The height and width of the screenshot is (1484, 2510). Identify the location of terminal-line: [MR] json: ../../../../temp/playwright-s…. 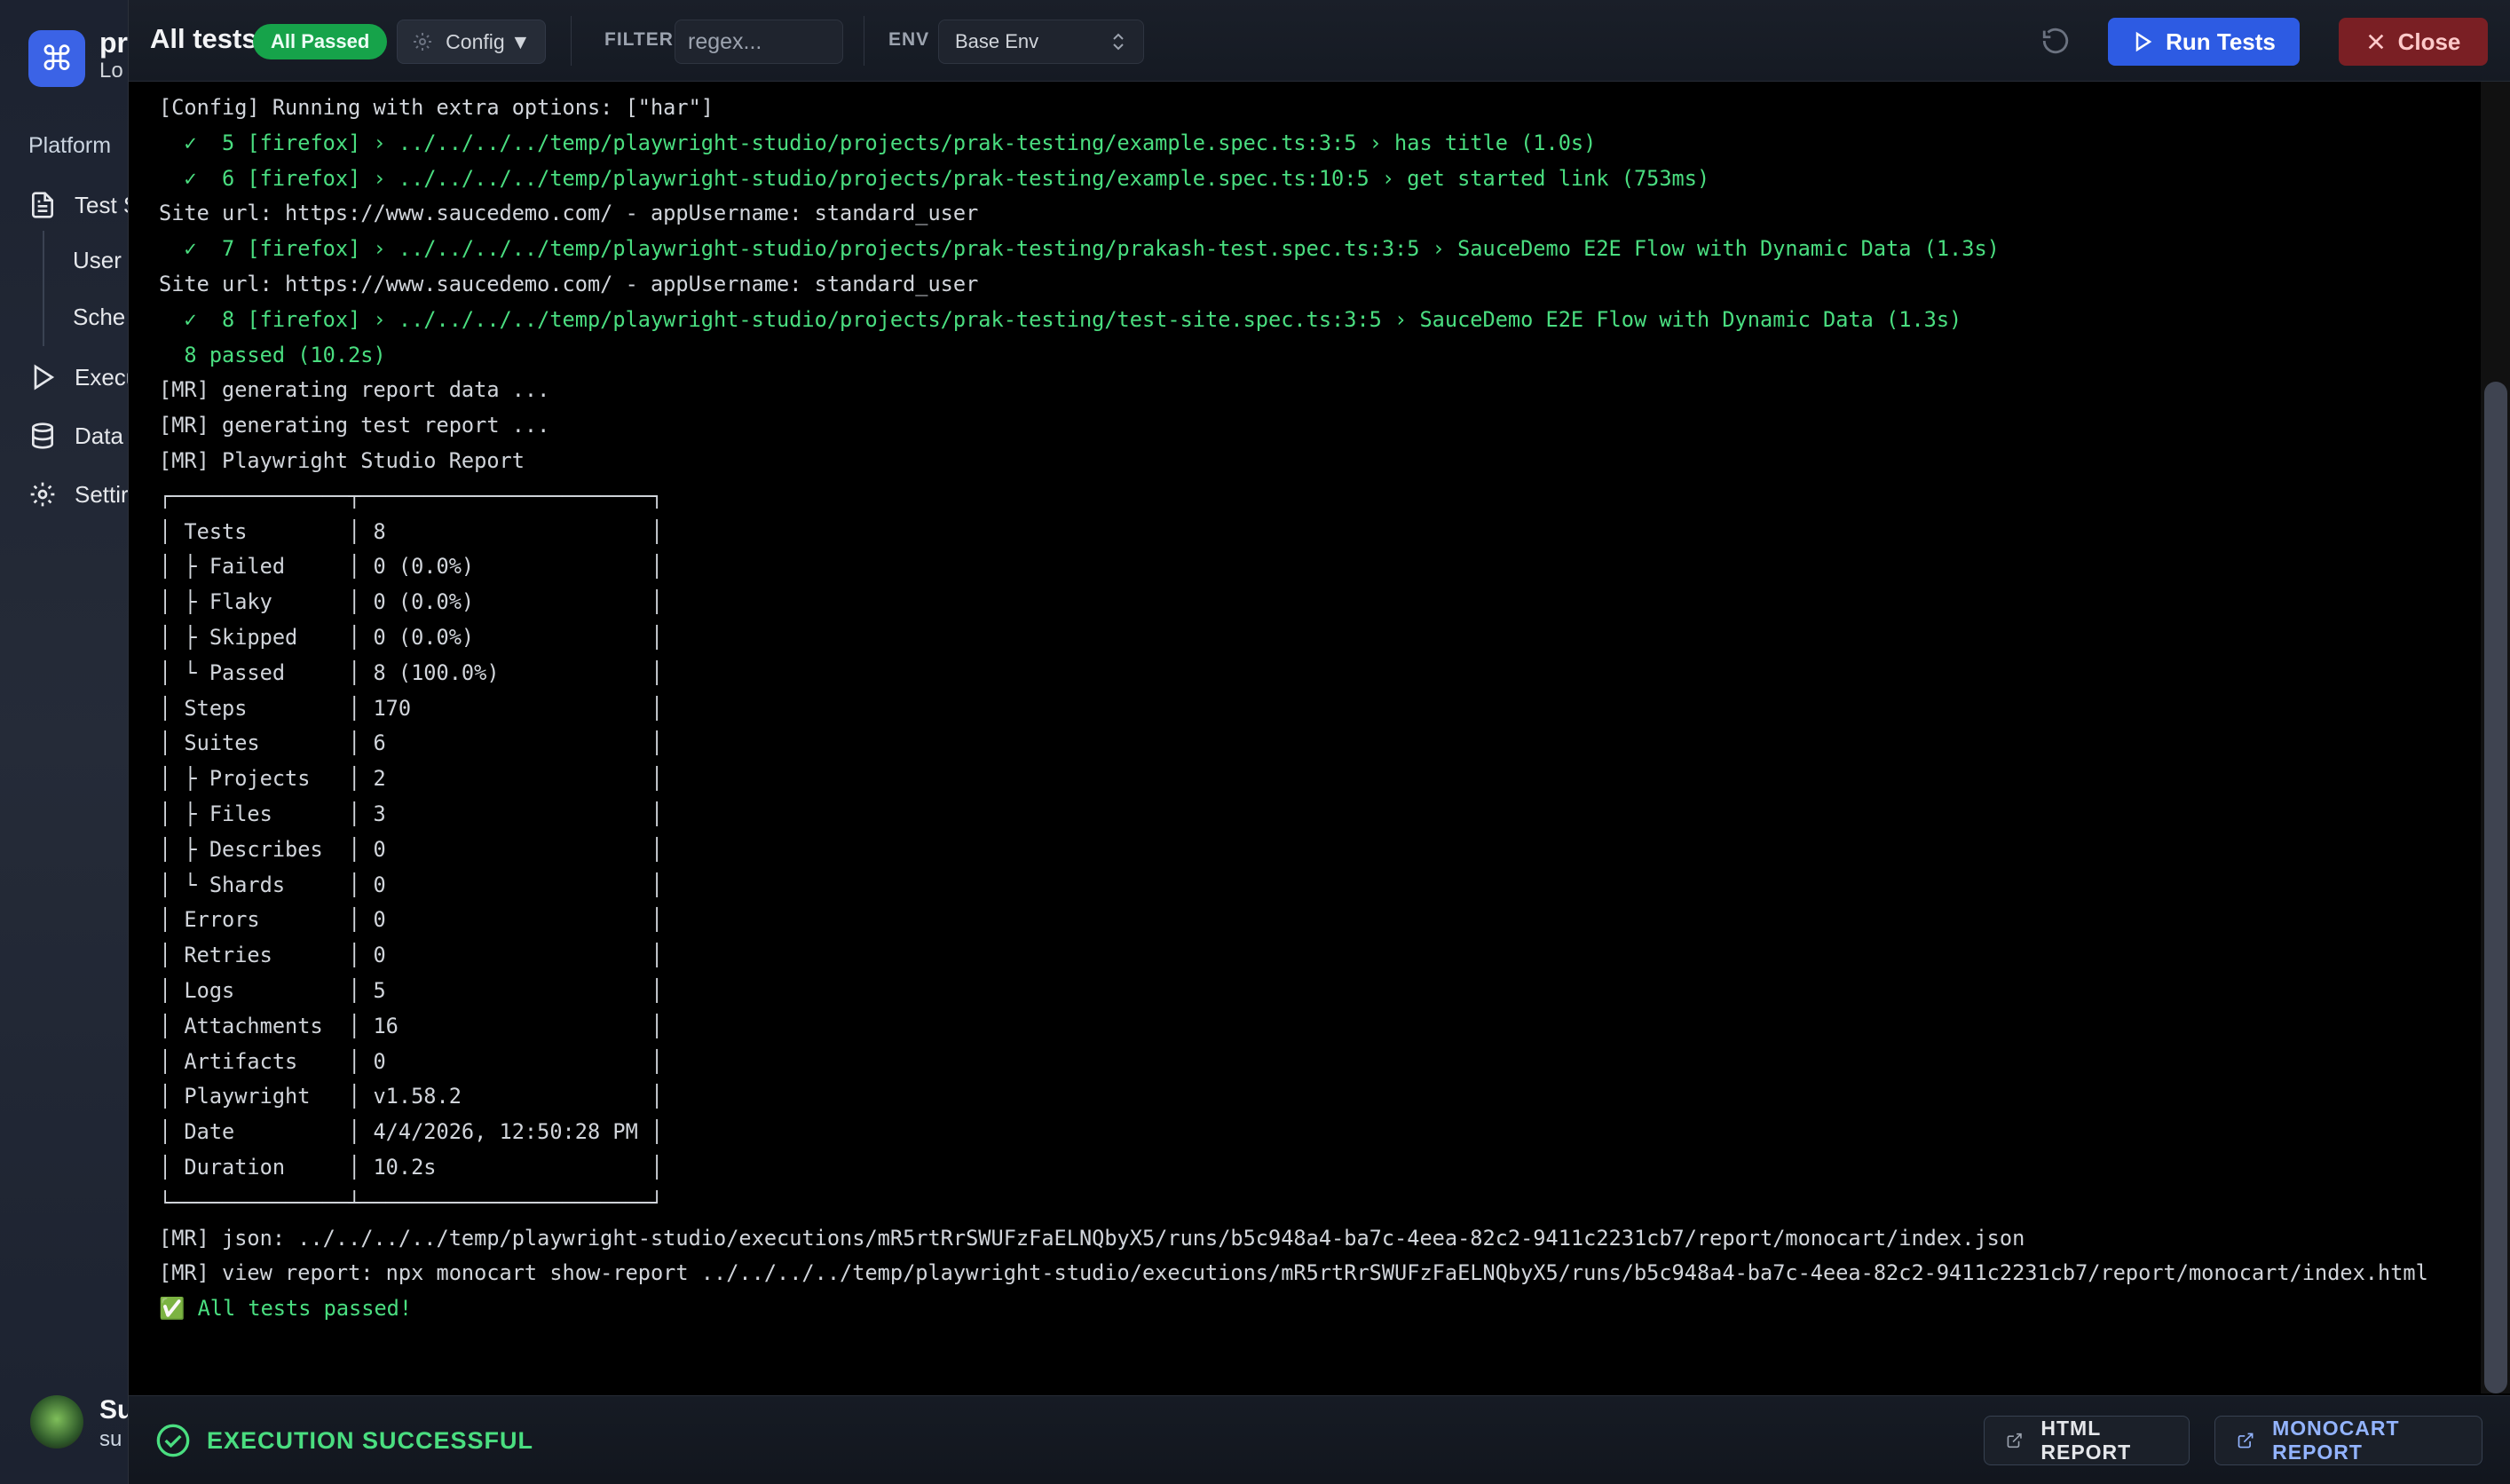
(1092, 1238).